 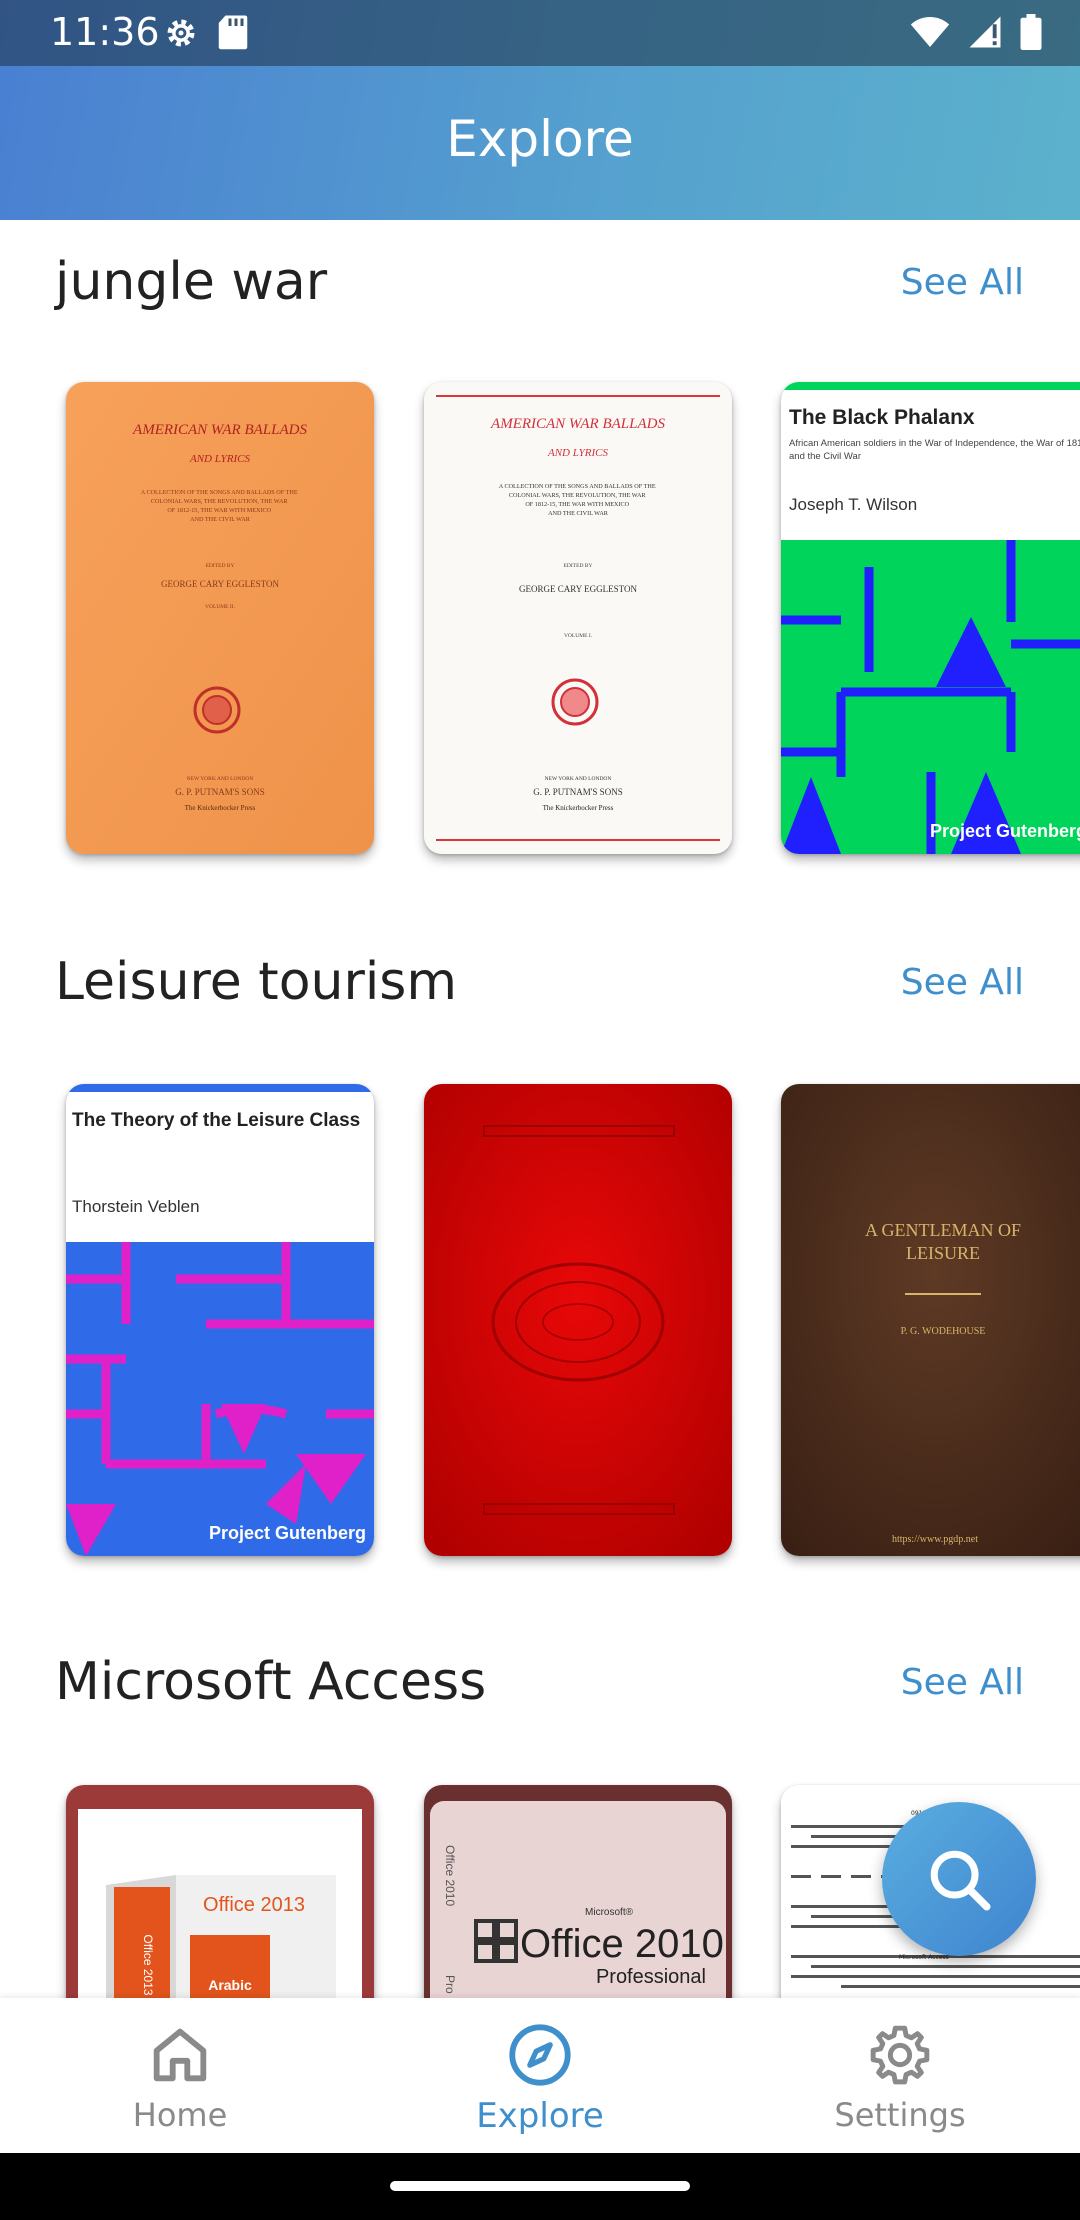 I want to click on book-product: Office 2013, so click(x=254, y=1905).